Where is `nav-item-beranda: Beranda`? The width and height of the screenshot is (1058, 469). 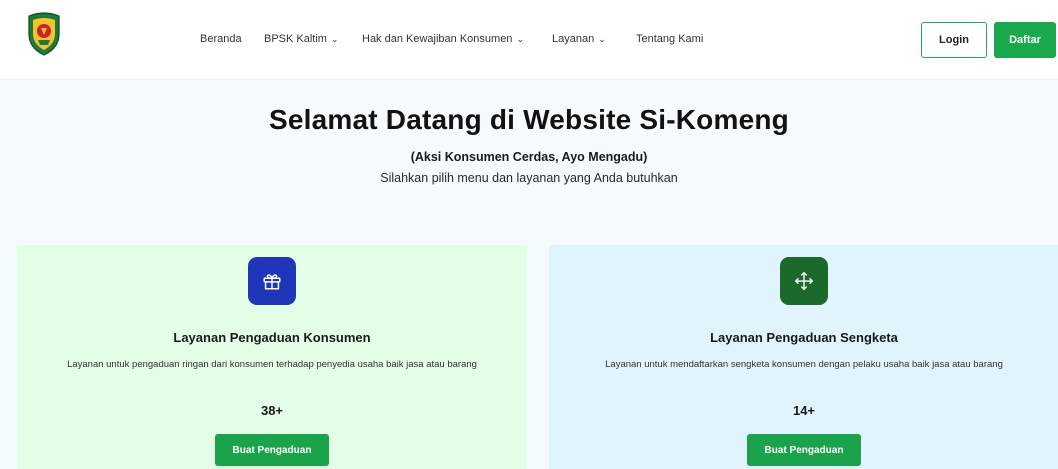 nav-item-beranda: Beranda is located at coordinates (232, 39).